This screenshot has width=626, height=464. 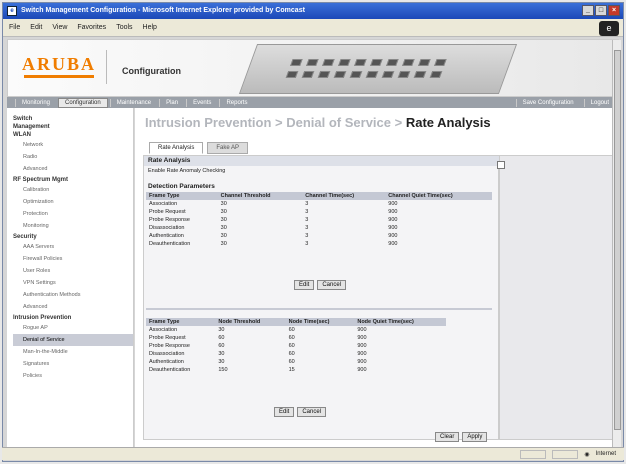 What do you see at coordinates (291, 370) in the screenshot?
I see `table-cell: 15` at bounding box center [291, 370].